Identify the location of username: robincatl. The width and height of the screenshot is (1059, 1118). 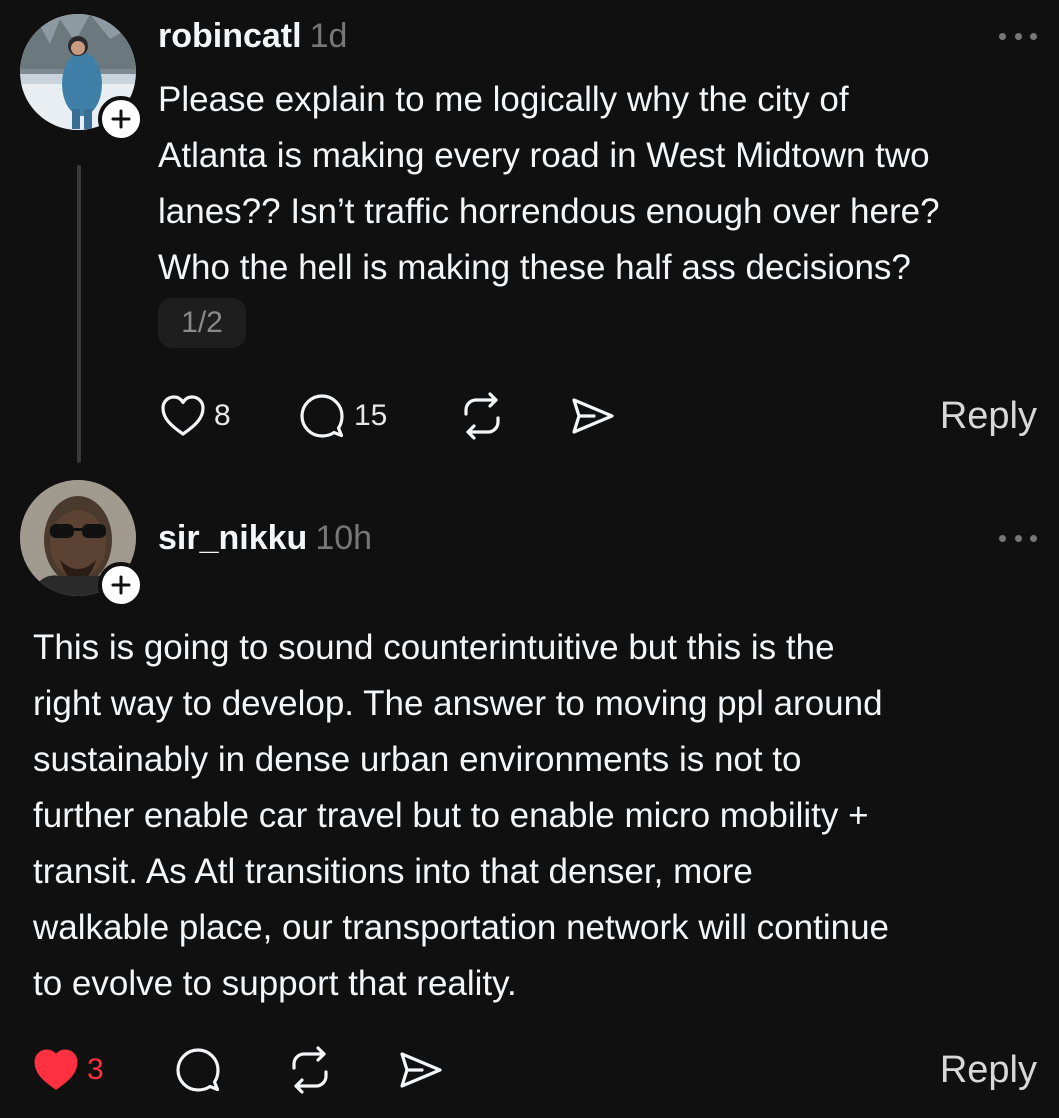
(230, 36).